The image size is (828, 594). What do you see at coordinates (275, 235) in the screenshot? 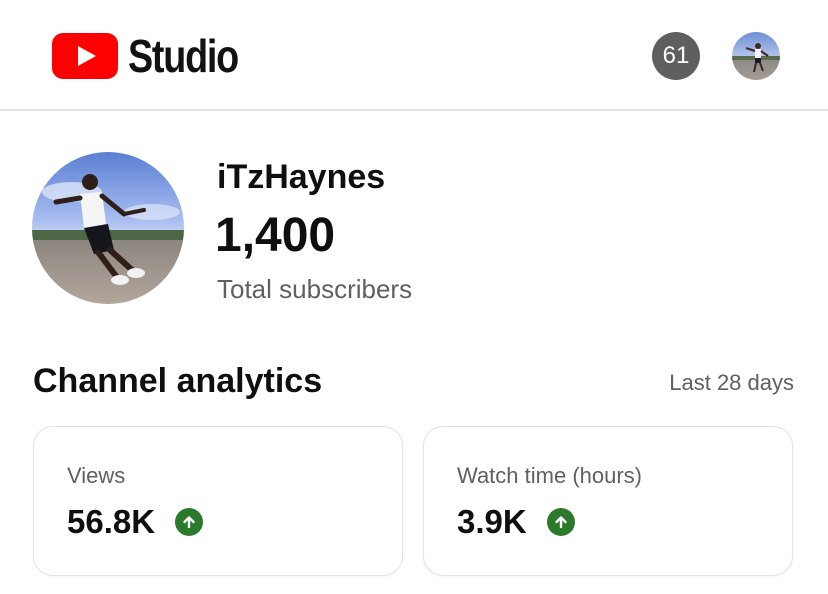
I see `subscriber-count: 1,400` at bounding box center [275, 235].